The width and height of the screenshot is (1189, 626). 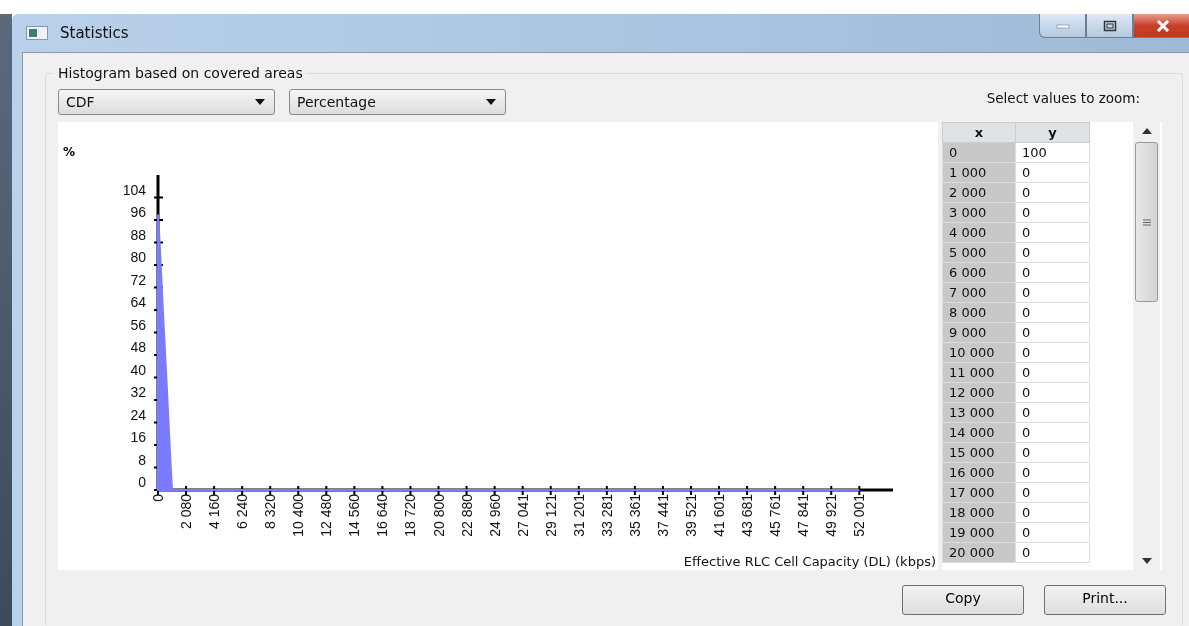 I want to click on maximize-button, so click(x=1109, y=26).